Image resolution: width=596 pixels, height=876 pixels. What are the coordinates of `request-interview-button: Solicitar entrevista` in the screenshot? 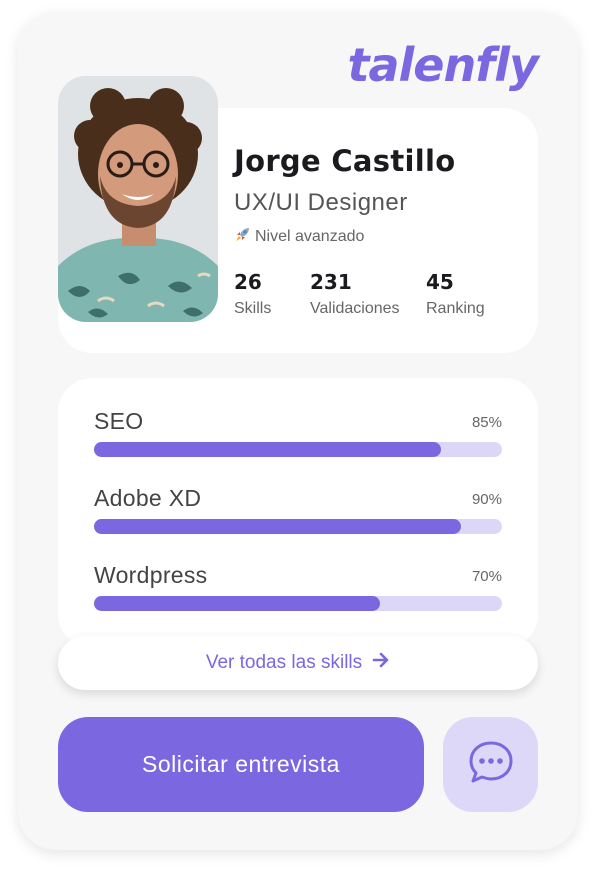 It's located at (241, 764).